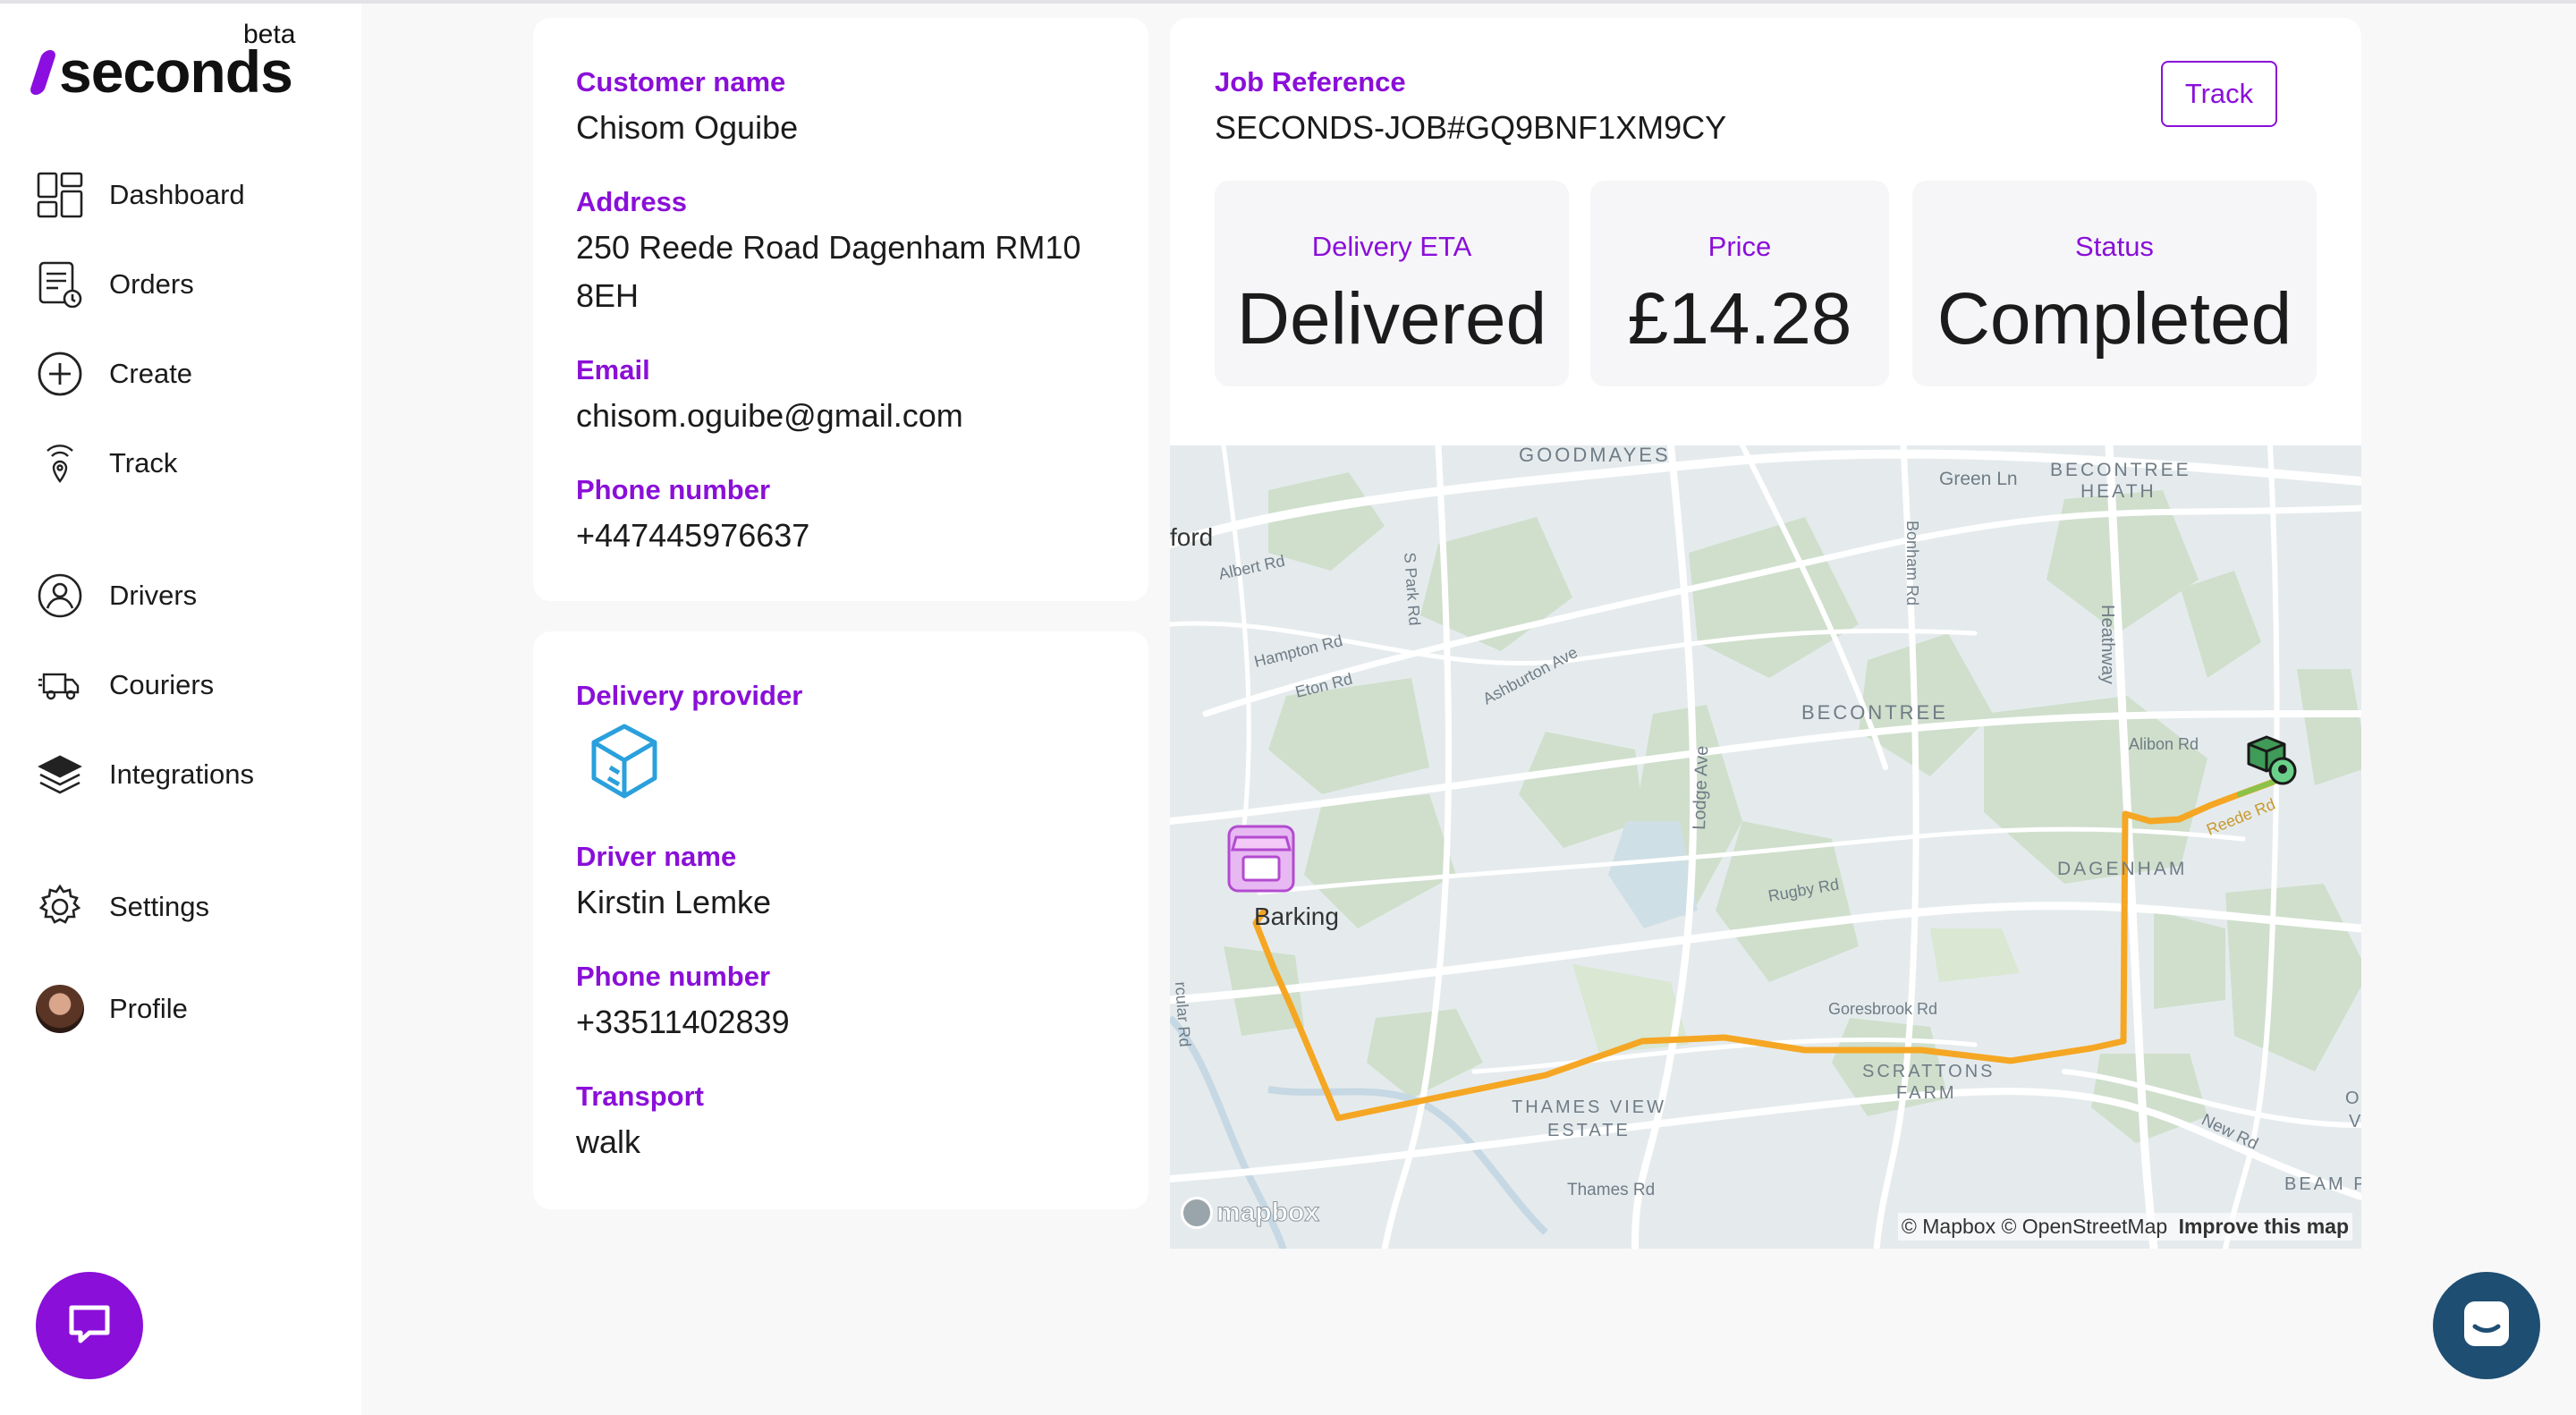 The width and height of the screenshot is (2576, 1415). I want to click on sidebar-item-label: Dashboard, so click(177, 195).